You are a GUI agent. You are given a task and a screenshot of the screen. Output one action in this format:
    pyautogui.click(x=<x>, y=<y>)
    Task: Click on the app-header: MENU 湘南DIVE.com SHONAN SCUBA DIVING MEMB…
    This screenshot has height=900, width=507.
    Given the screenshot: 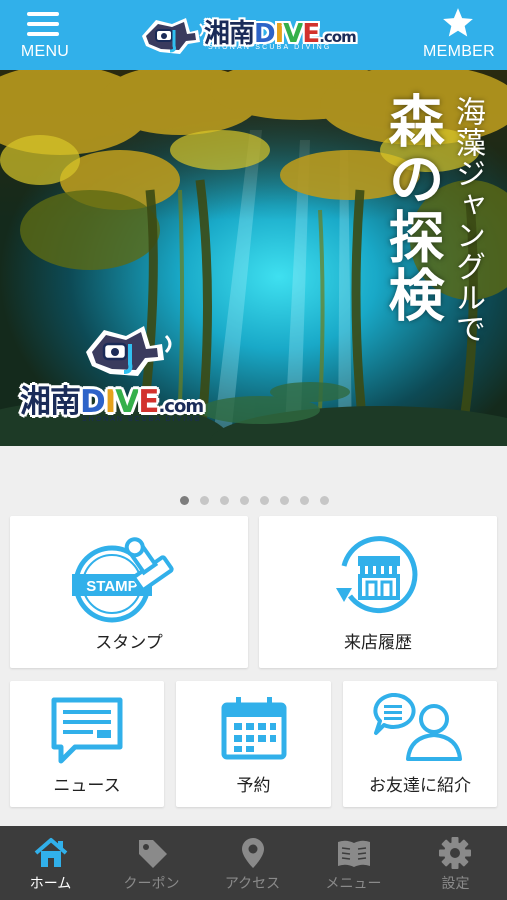 What is the action you would take?
    pyautogui.click(x=253, y=35)
    